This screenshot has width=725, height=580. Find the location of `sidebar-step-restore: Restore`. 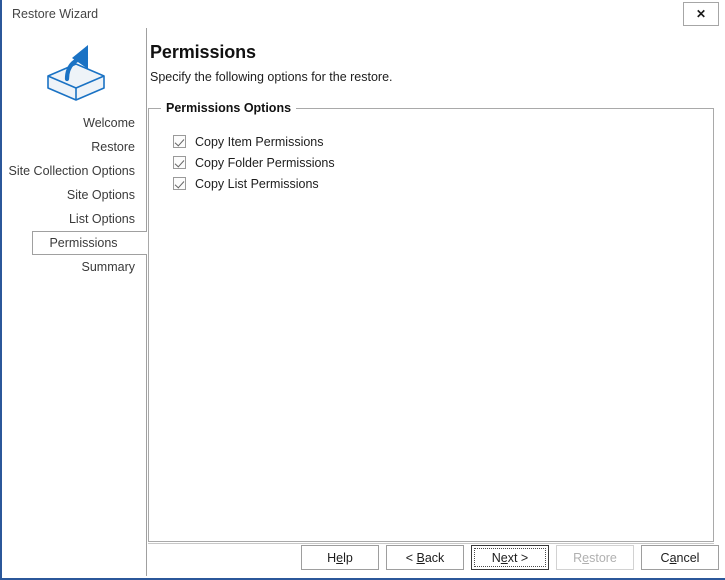

sidebar-step-restore: Restore is located at coordinates (75, 147).